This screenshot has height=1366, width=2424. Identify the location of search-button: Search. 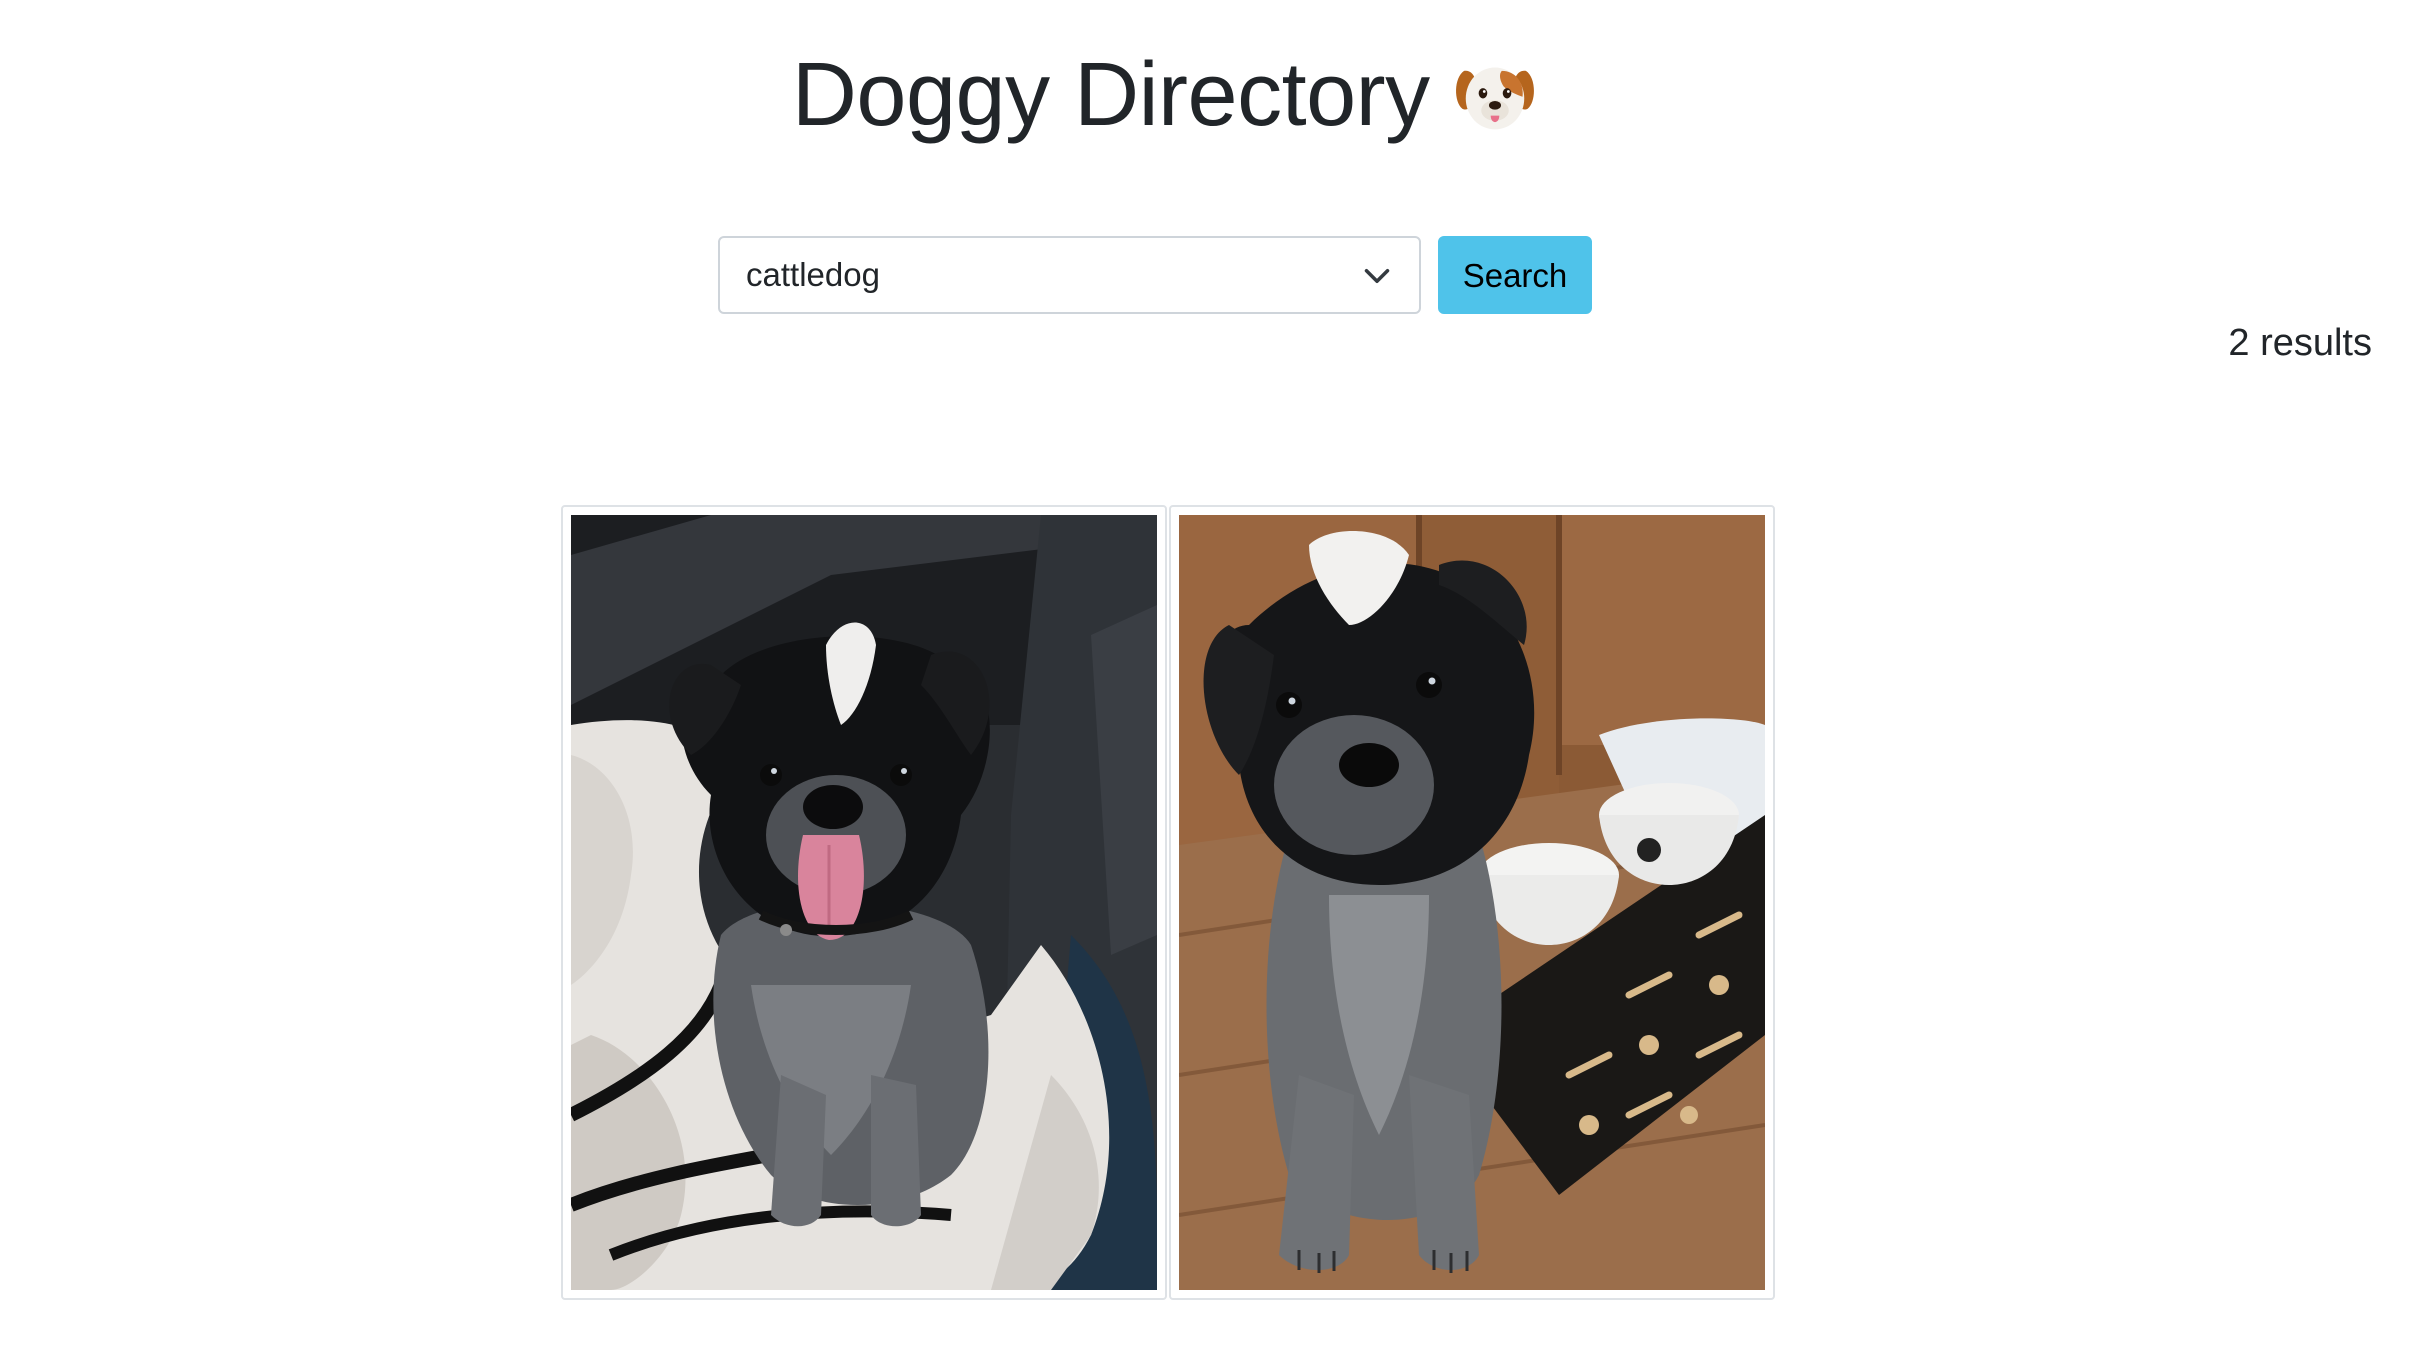
(1515, 275).